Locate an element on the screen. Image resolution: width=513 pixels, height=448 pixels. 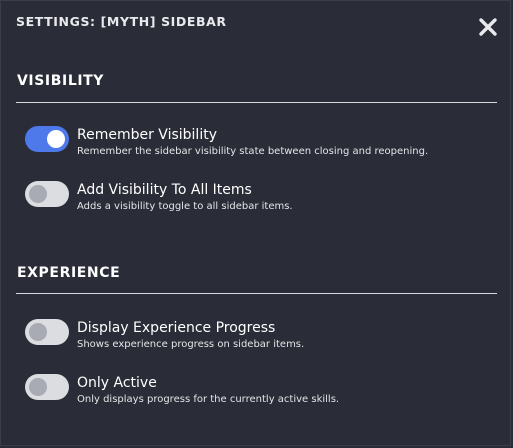
add-visibility-toggle is located at coordinates (47, 194).